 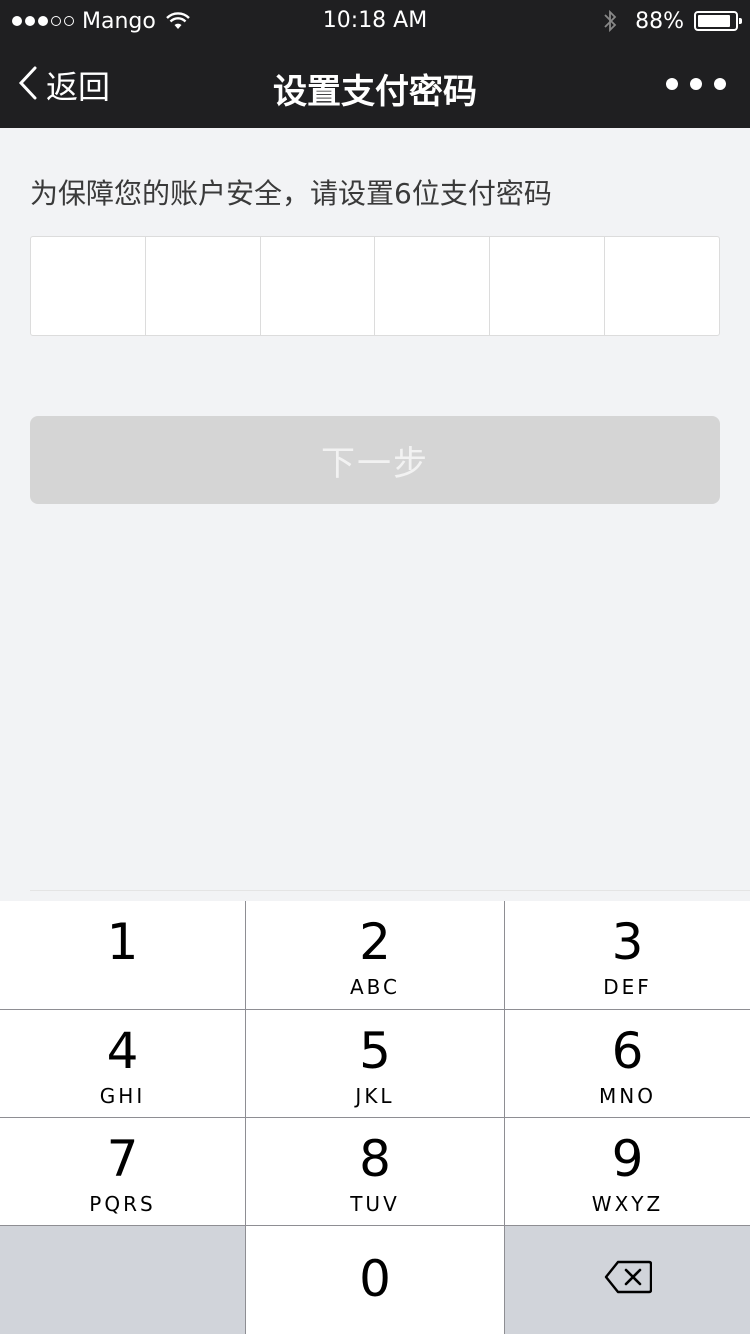 I want to click on battery-icon, so click(x=718, y=21).